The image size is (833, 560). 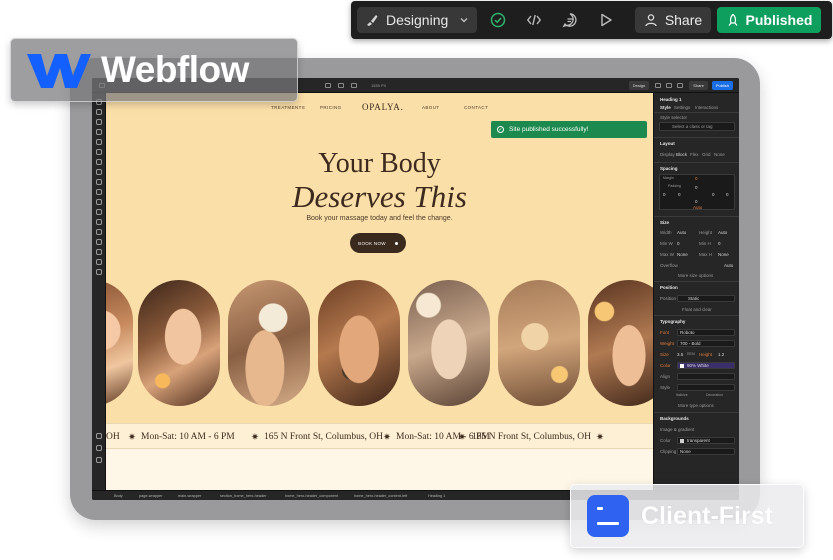 I want to click on check-icon, so click(x=658, y=85).